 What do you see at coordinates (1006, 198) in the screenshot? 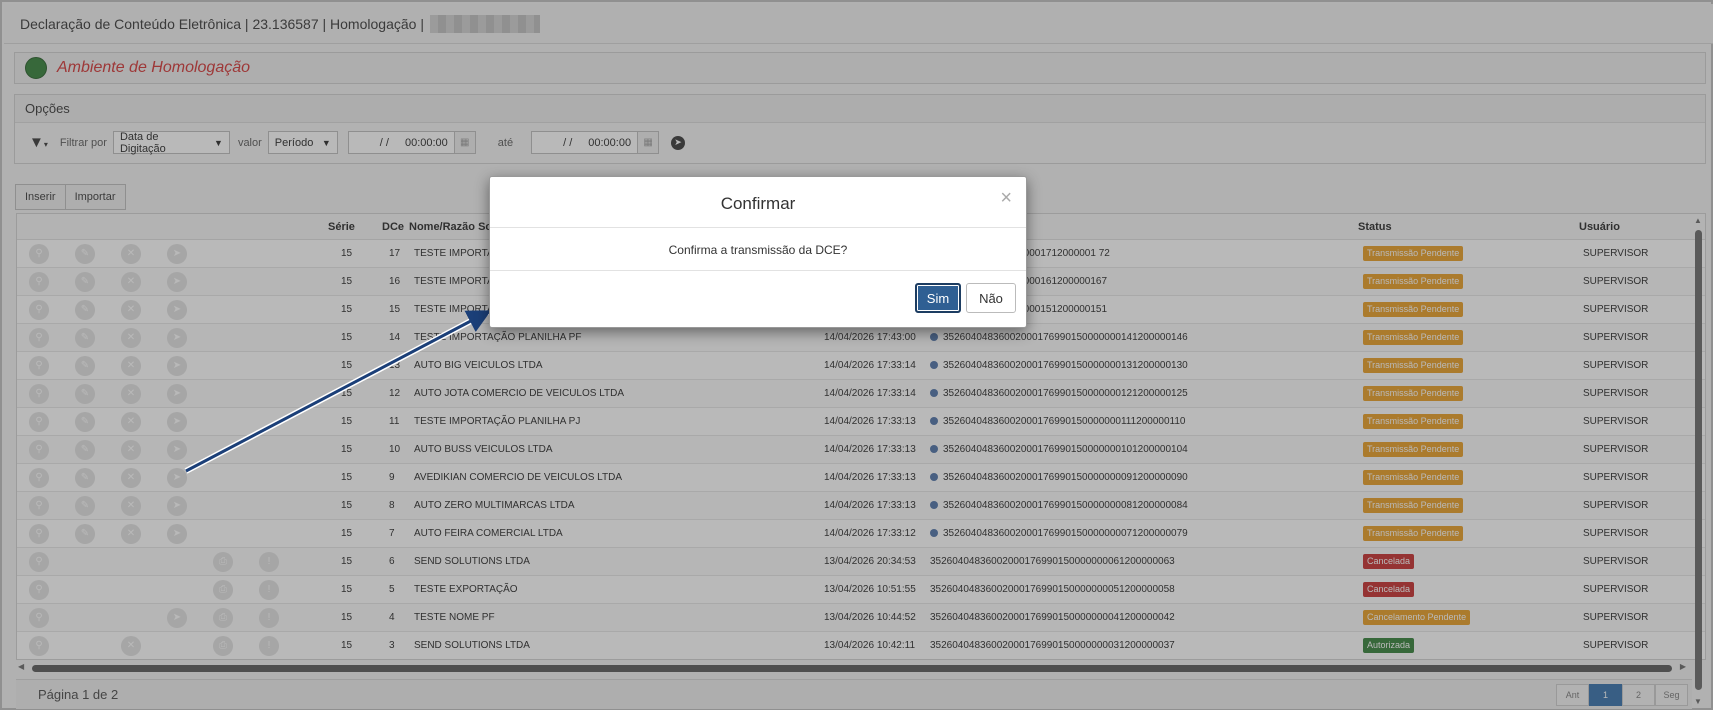
I see `close-icon: ×` at bounding box center [1006, 198].